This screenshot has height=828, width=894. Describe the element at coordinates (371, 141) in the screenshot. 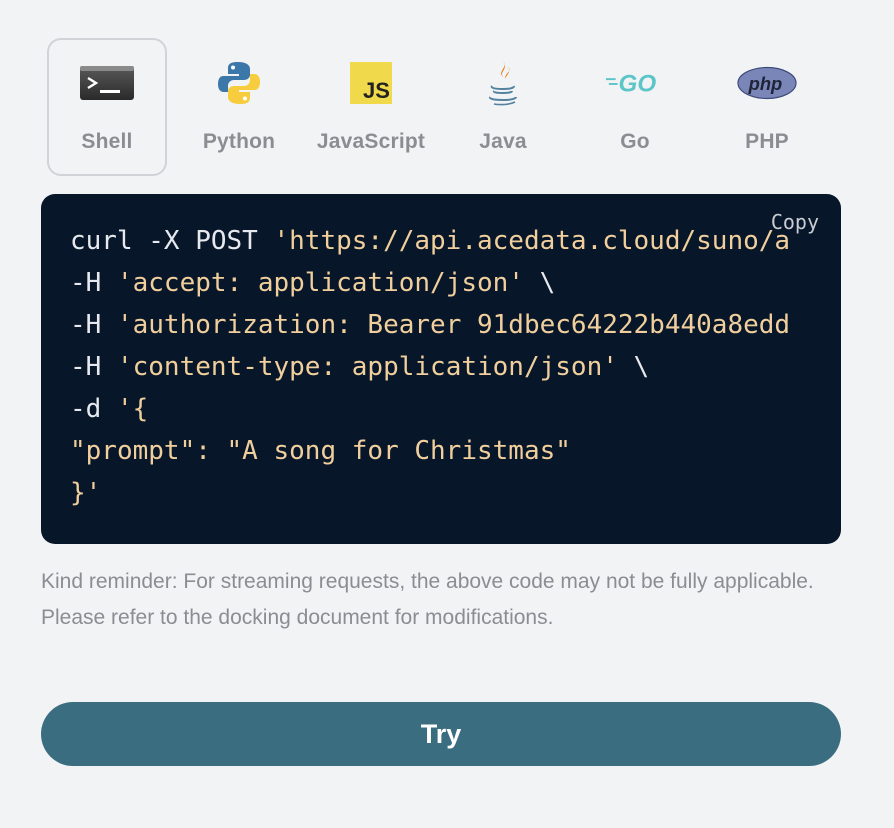

I see `tab-label: JavaScript` at that location.